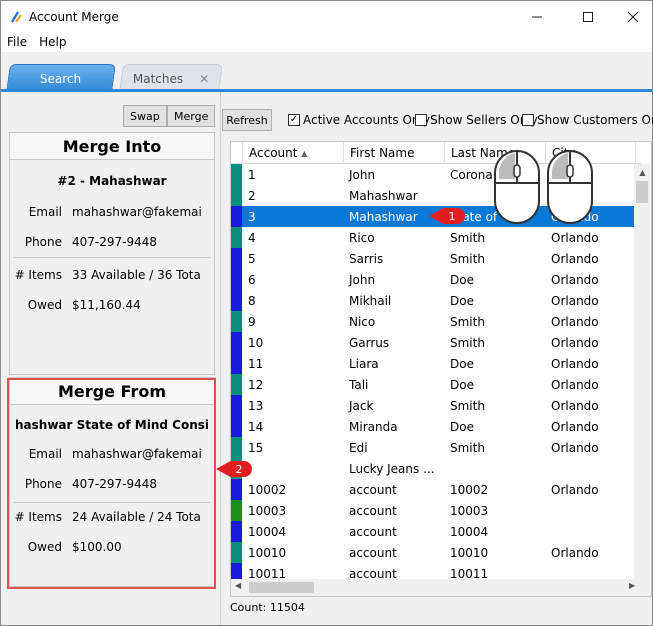 The image size is (653, 626). Describe the element at coordinates (383, 195) in the screenshot. I see `cell-first-name: Mahashwar` at that location.